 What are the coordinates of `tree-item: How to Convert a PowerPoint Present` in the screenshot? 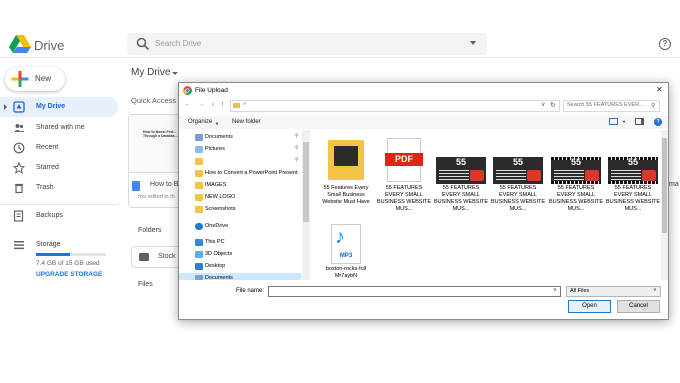 It's located at (240, 174).